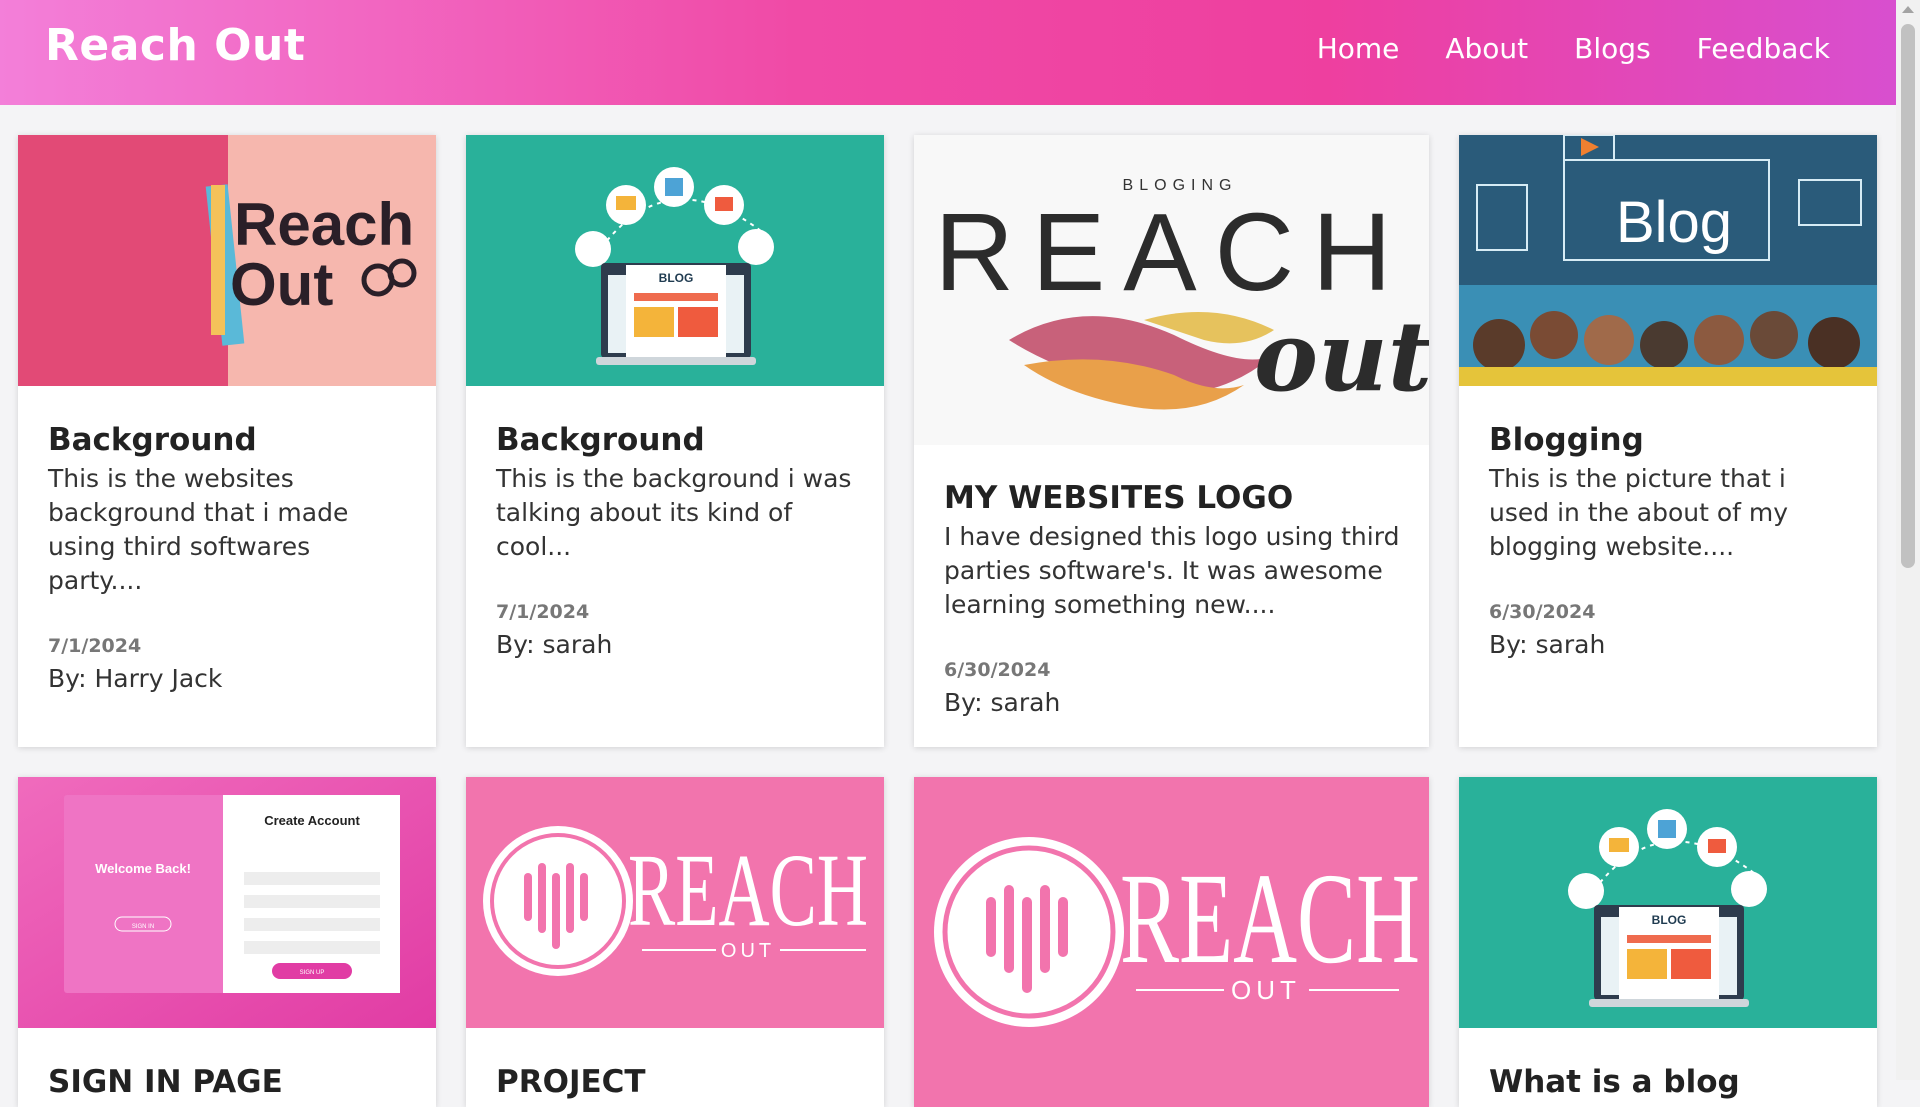 This screenshot has width=1920, height=1107. I want to click on card-title: What is a blog, so click(1670, 1082).